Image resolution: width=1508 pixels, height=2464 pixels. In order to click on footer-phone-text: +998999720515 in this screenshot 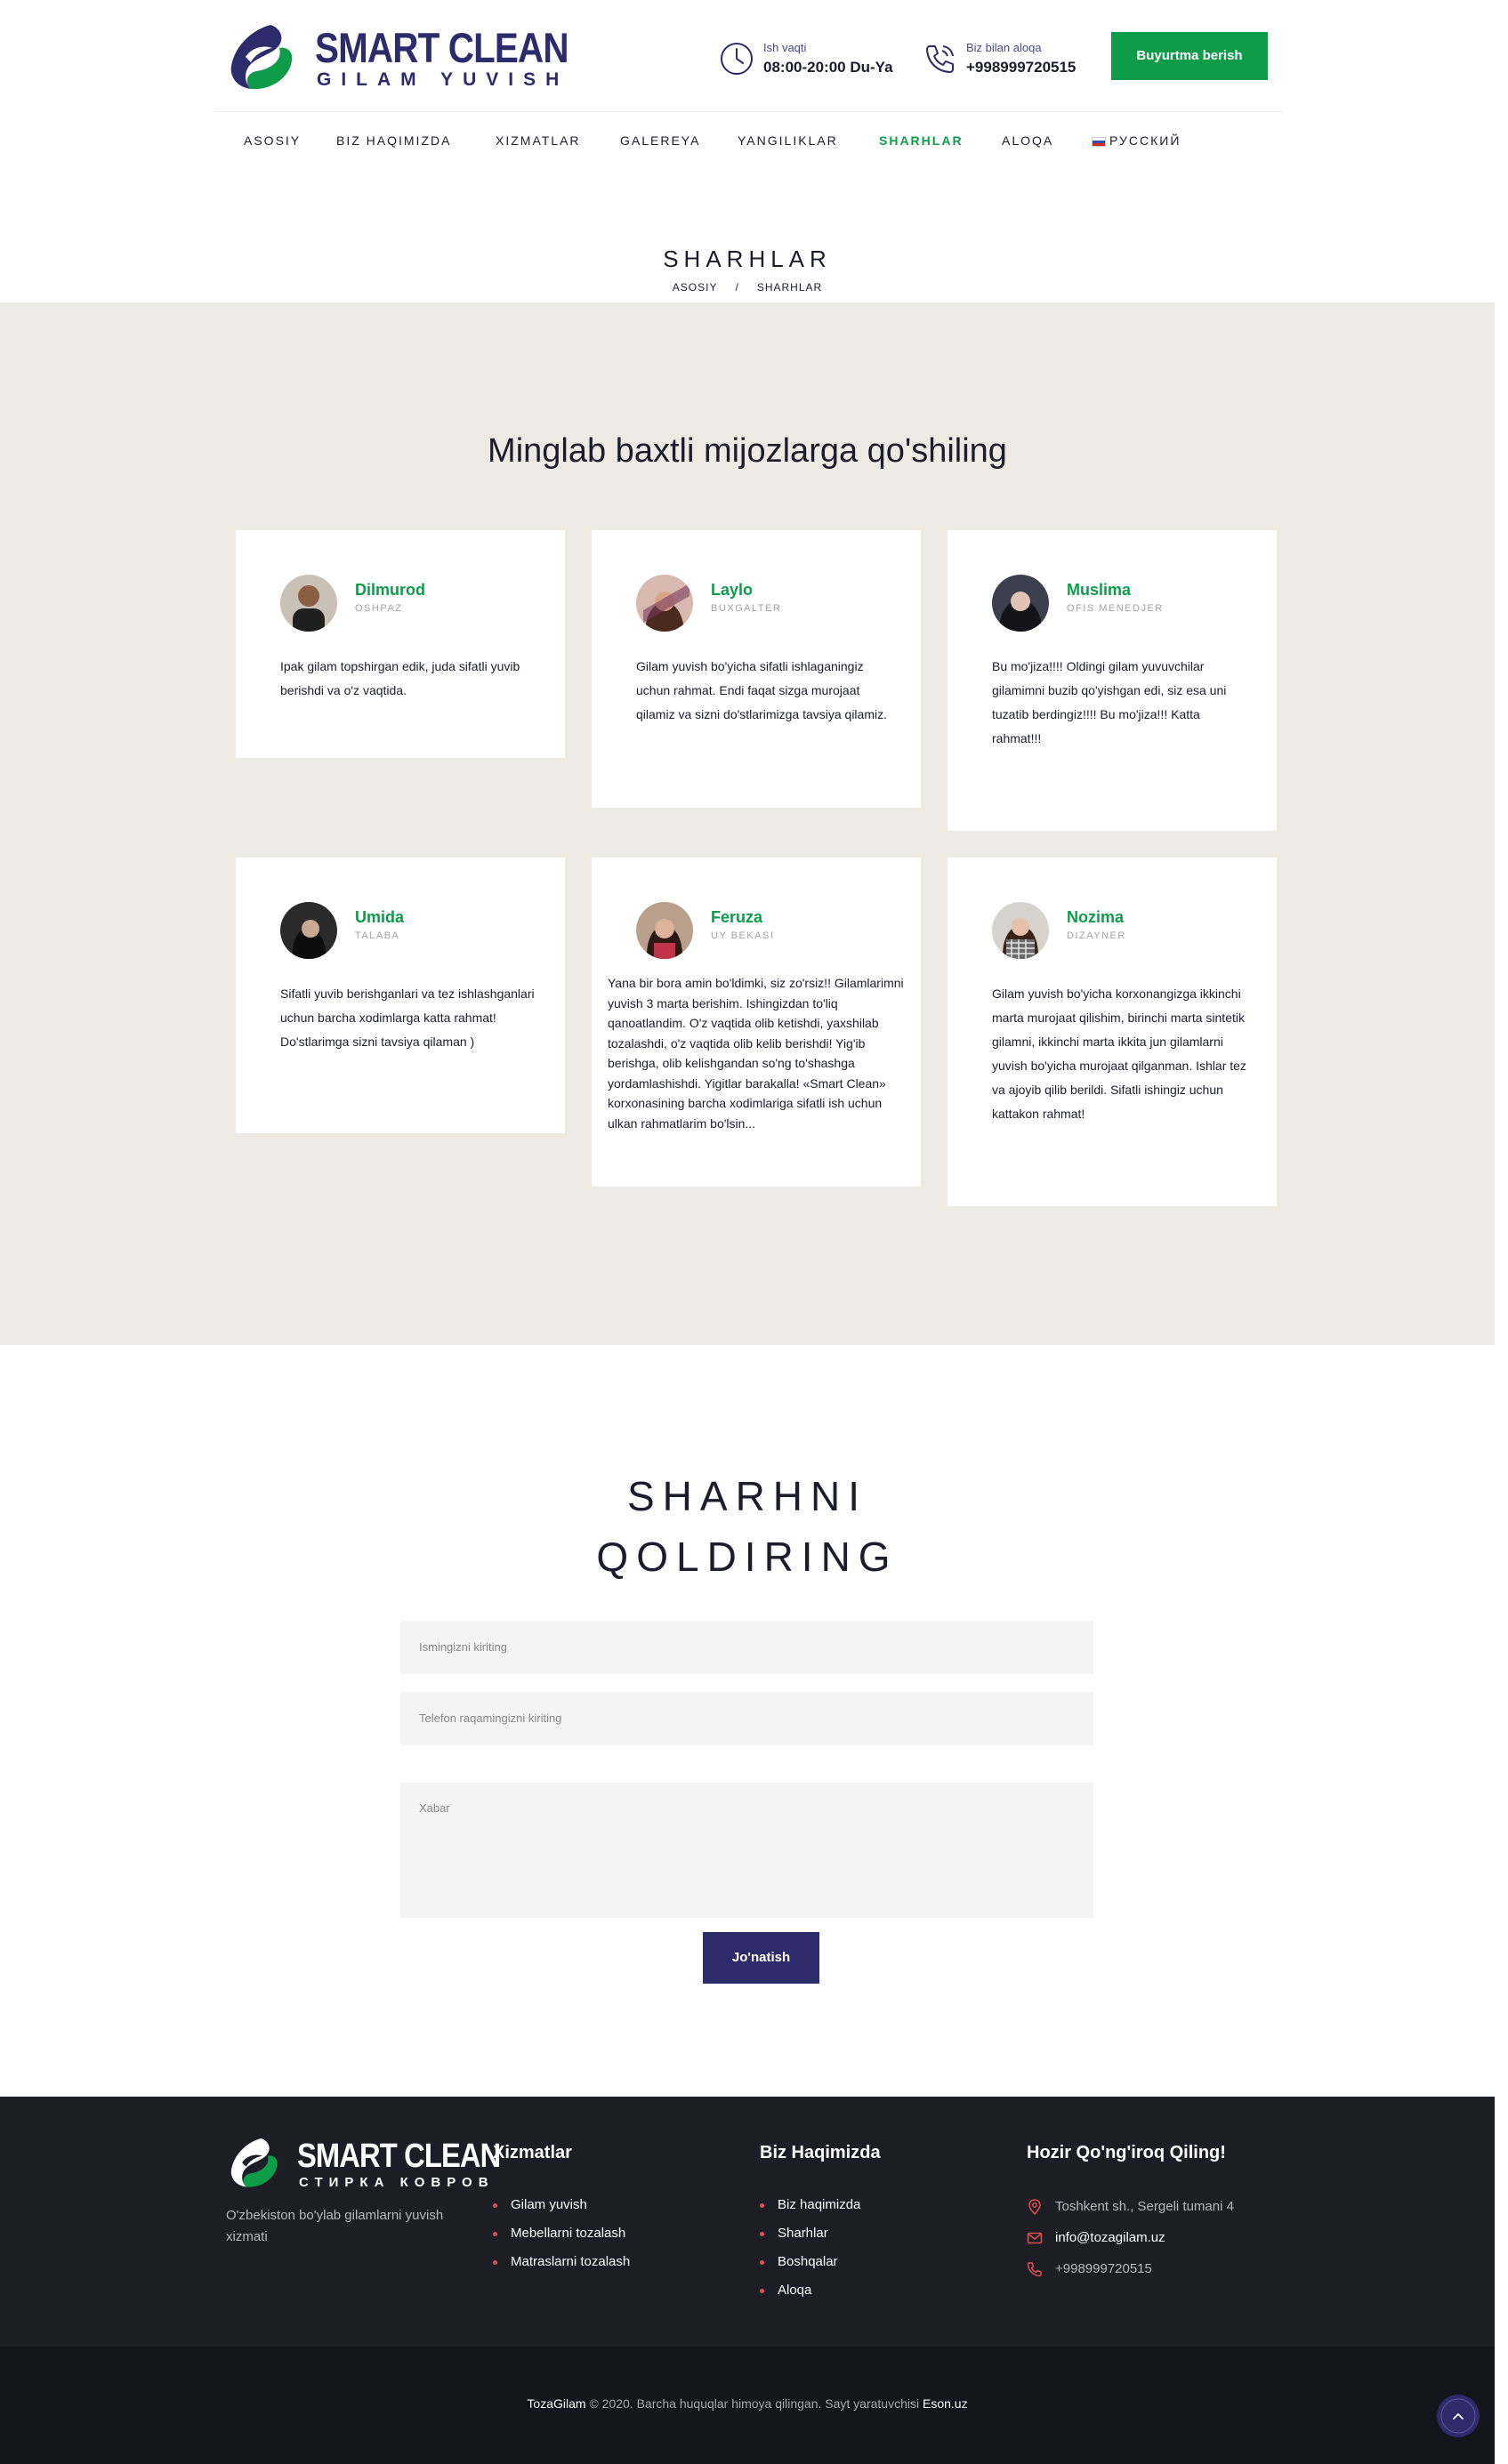, I will do `click(1103, 2269)`.